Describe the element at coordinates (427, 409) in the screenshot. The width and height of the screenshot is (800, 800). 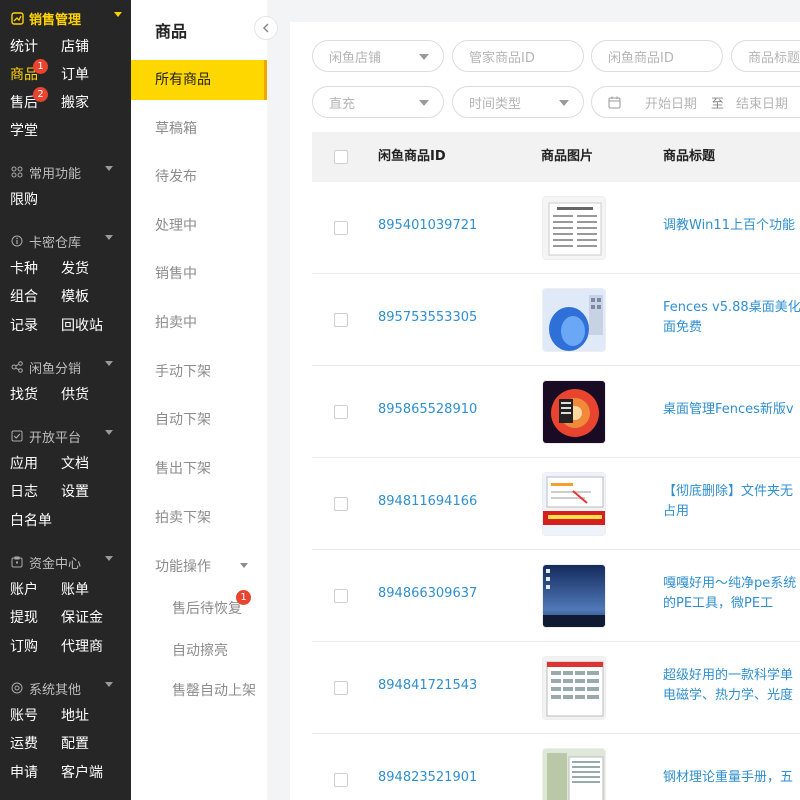
I see `row-item-id: 895865528910` at that location.